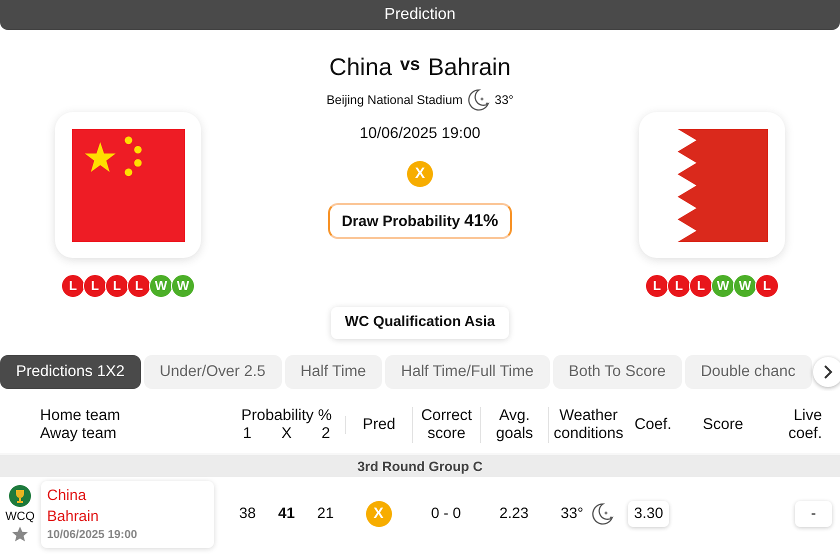 The width and height of the screenshot is (840, 560). I want to click on coefficient-value: 3.30, so click(649, 514).